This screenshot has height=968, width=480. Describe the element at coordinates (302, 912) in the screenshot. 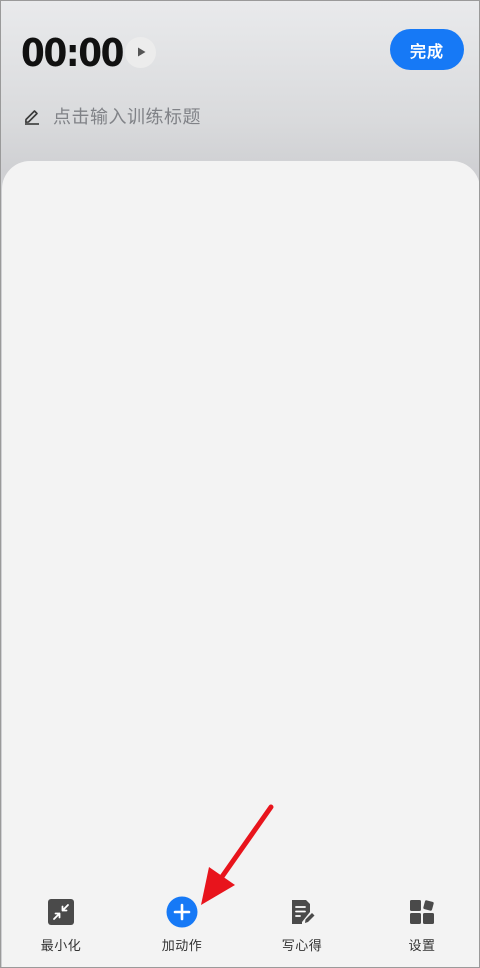

I see `notes-icon` at that location.